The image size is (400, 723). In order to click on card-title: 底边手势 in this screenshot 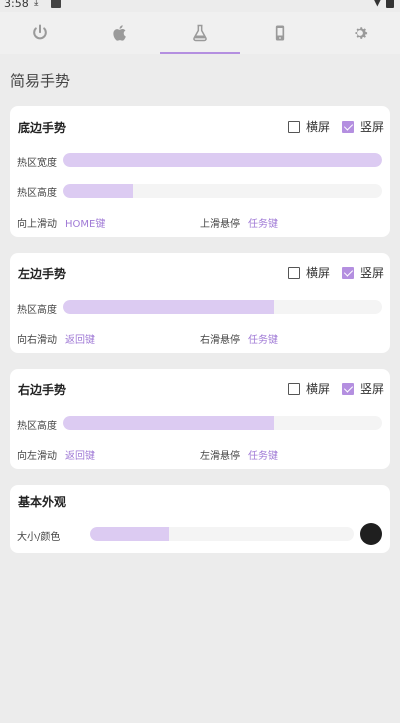, I will do `click(42, 128)`.